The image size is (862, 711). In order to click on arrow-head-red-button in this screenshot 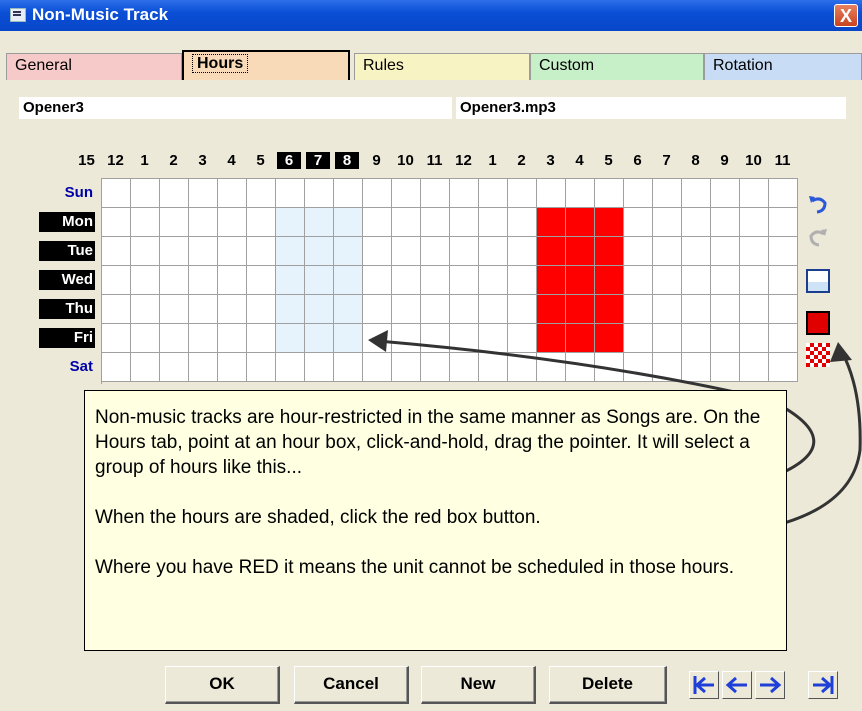, I will do `click(841, 352)`.